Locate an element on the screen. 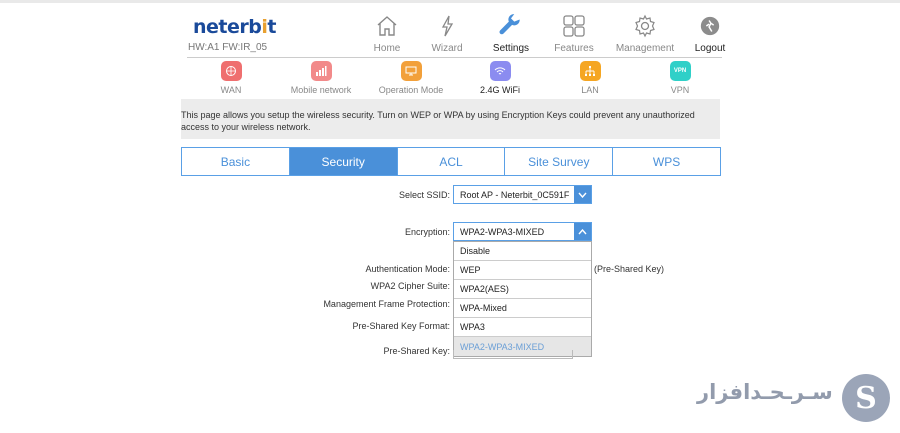 Image resolution: width=900 pixels, height=433 pixels. encryption-option: Disable is located at coordinates (522, 251).